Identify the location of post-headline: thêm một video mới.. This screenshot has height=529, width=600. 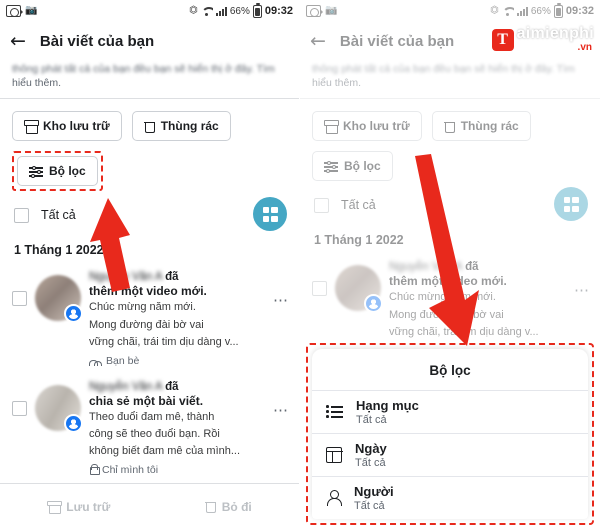
(148, 291).